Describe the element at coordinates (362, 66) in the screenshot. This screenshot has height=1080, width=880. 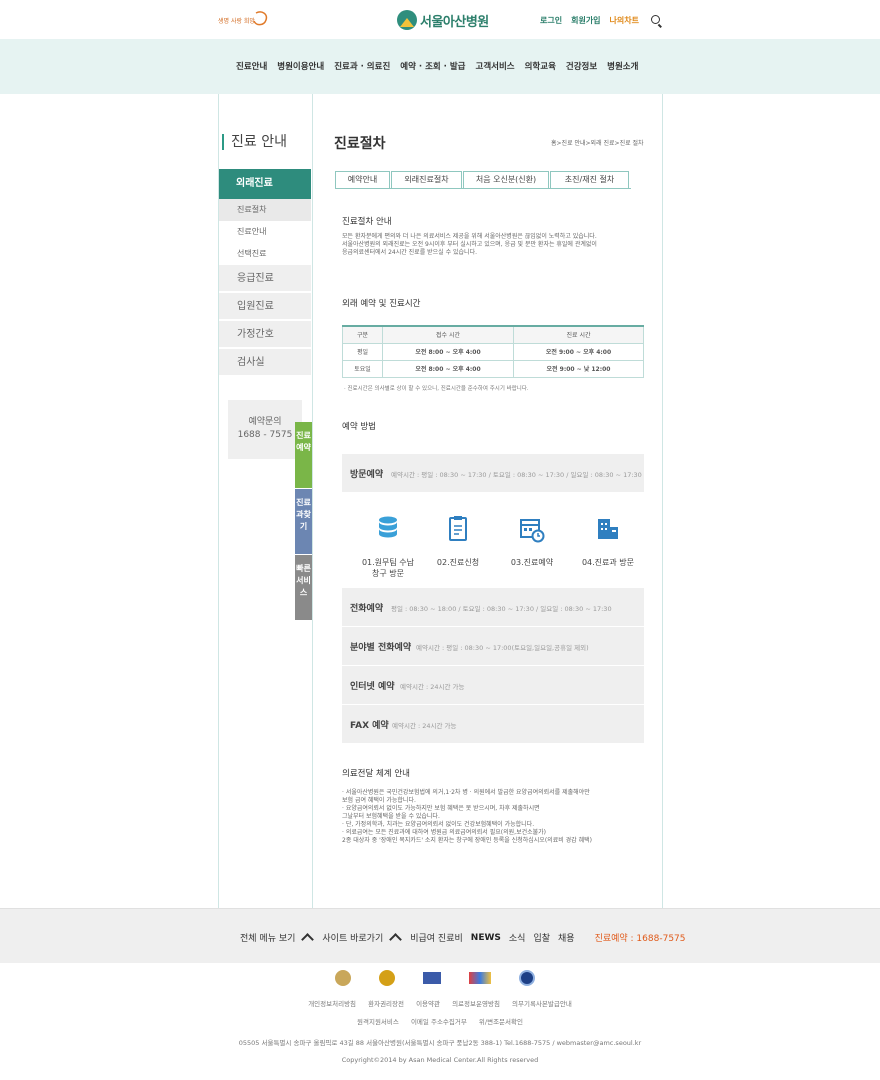
I see `gnb-item-departments: 진료과 · 의료진` at that location.